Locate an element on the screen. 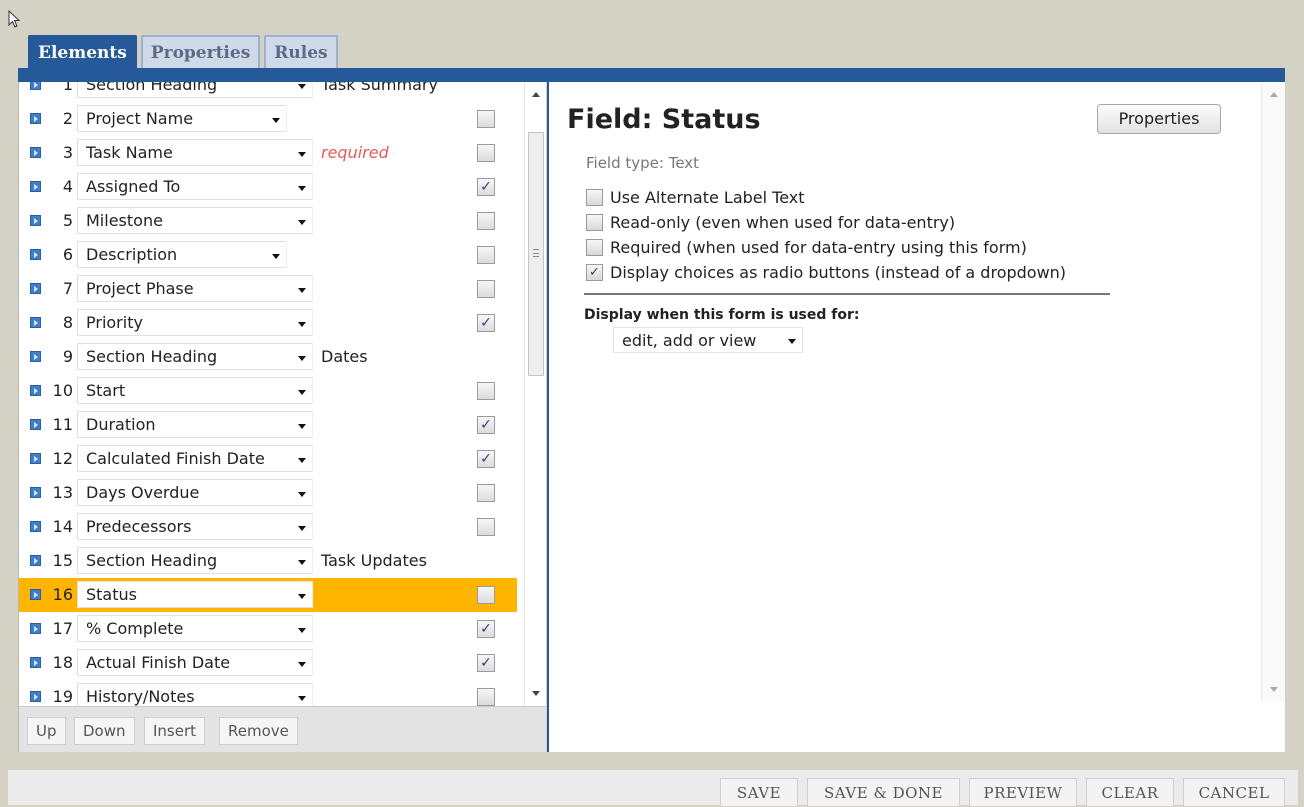 The width and height of the screenshot is (1304, 807). down-button: Down is located at coordinates (104, 731).